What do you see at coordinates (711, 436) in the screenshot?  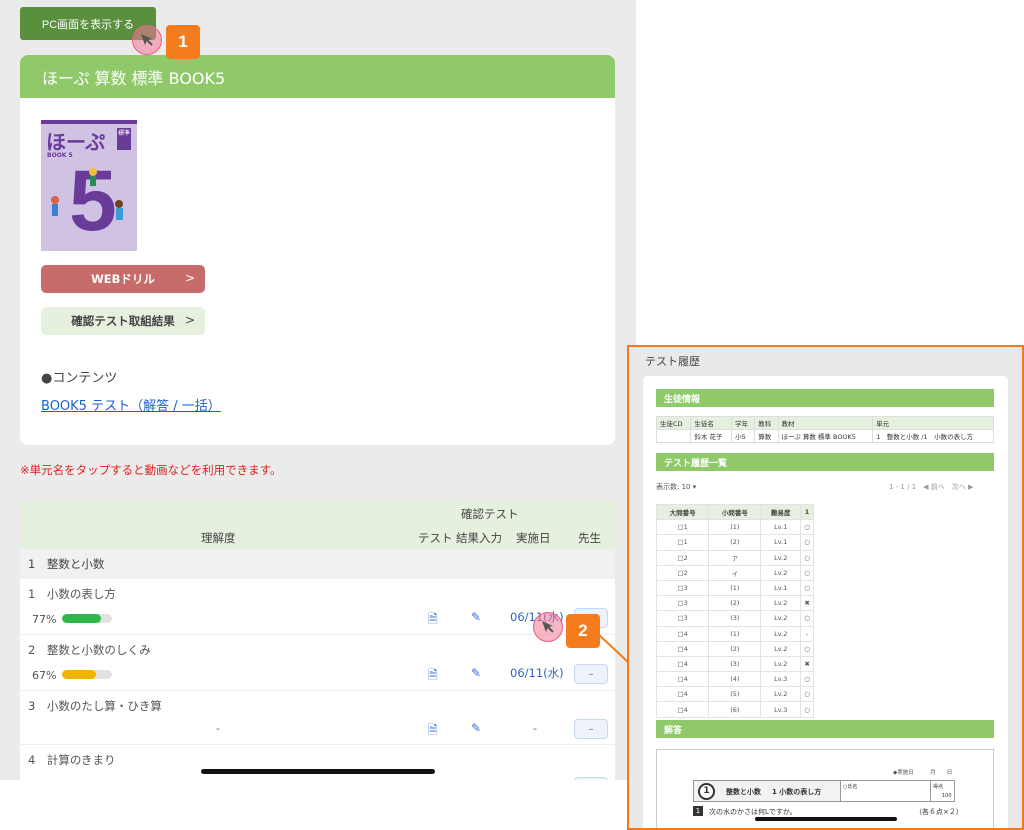 I see `info-cell: 鈴木 花子` at bounding box center [711, 436].